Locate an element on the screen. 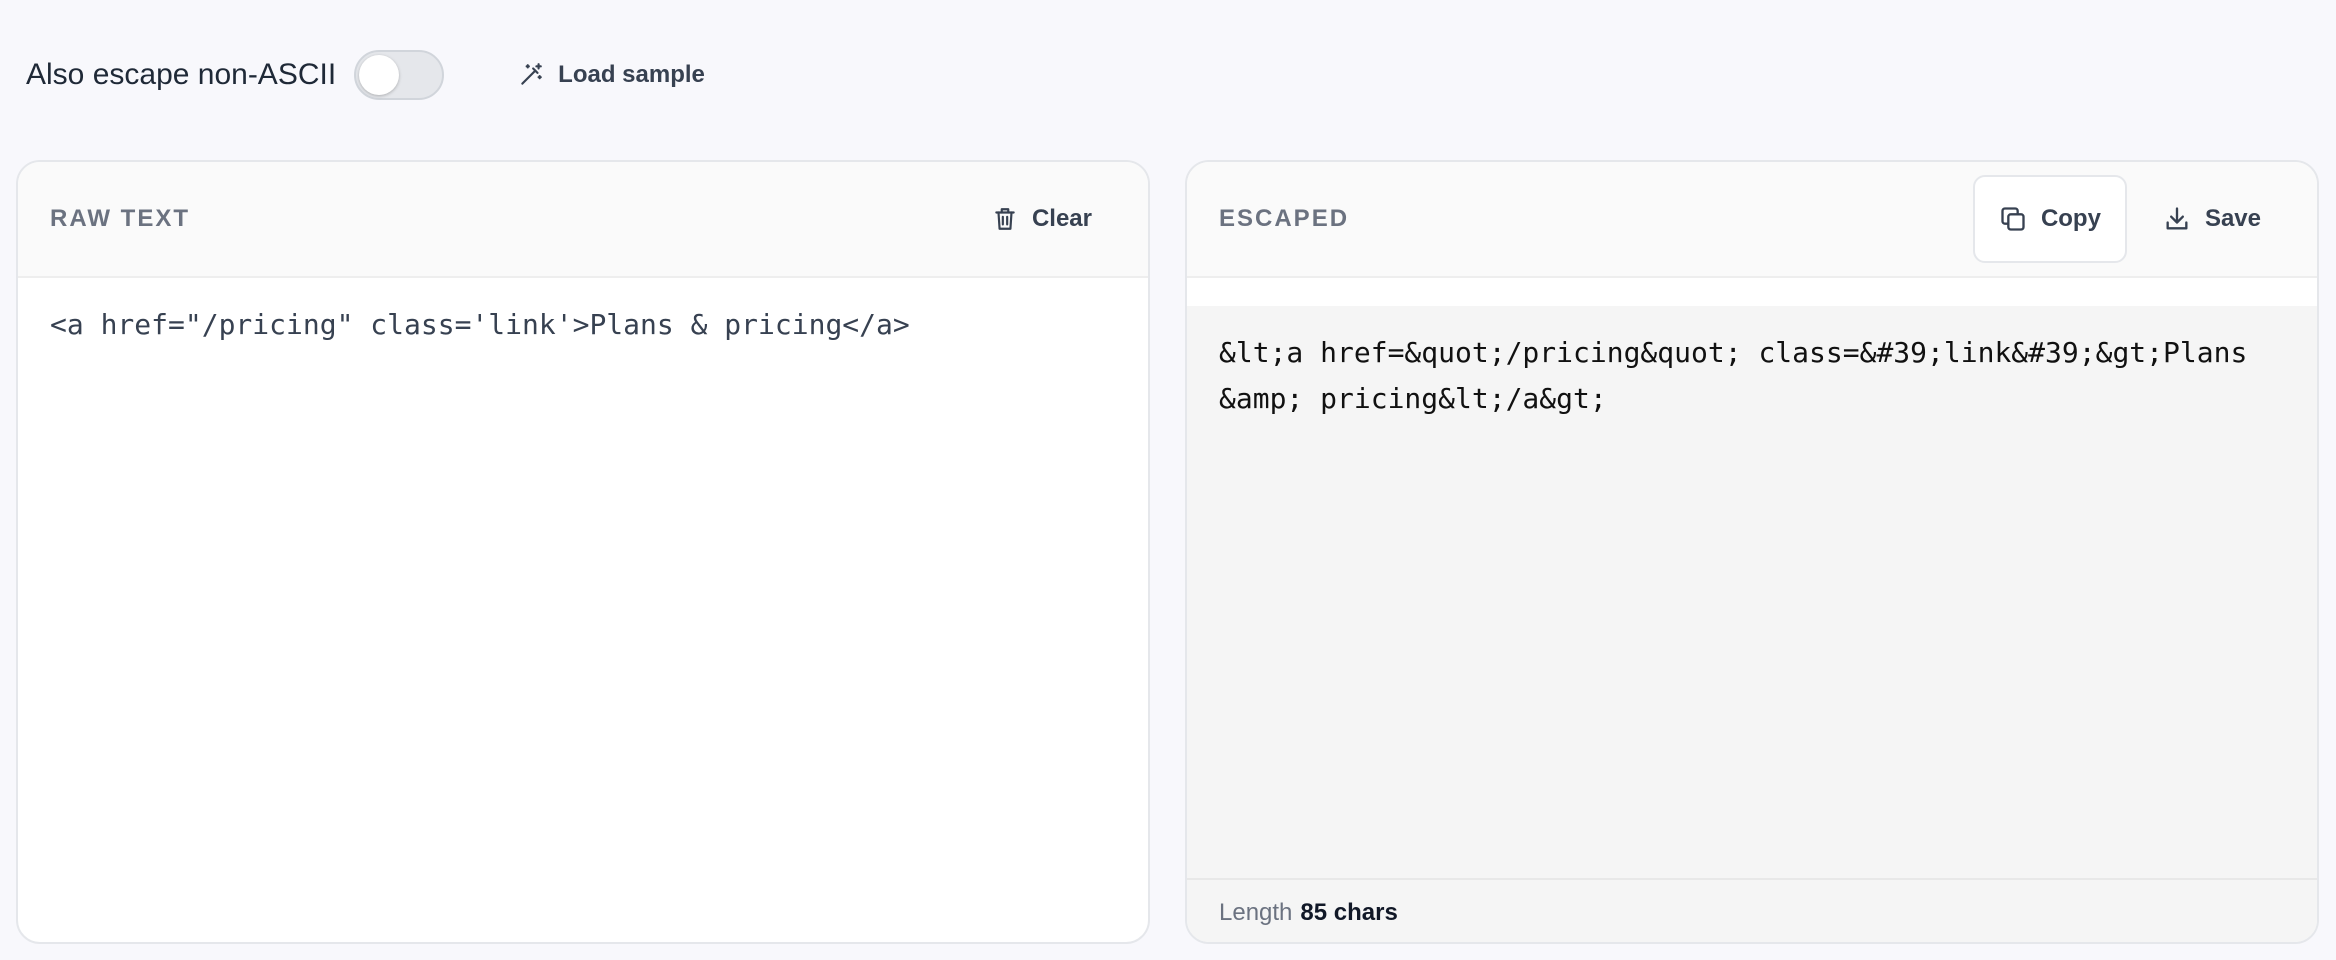  magic-wand-icon is located at coordinates (531, 75).